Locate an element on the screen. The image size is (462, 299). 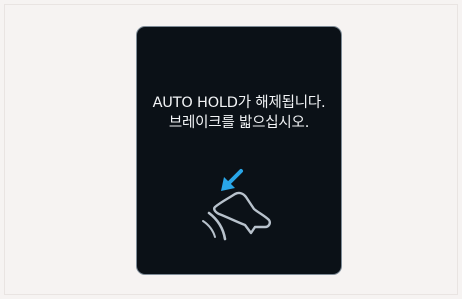
auto-hold-message: AUTO HOLD가 해제됩니다. 브레이크를 밟으십시오. is located at coordinates (239, 113).